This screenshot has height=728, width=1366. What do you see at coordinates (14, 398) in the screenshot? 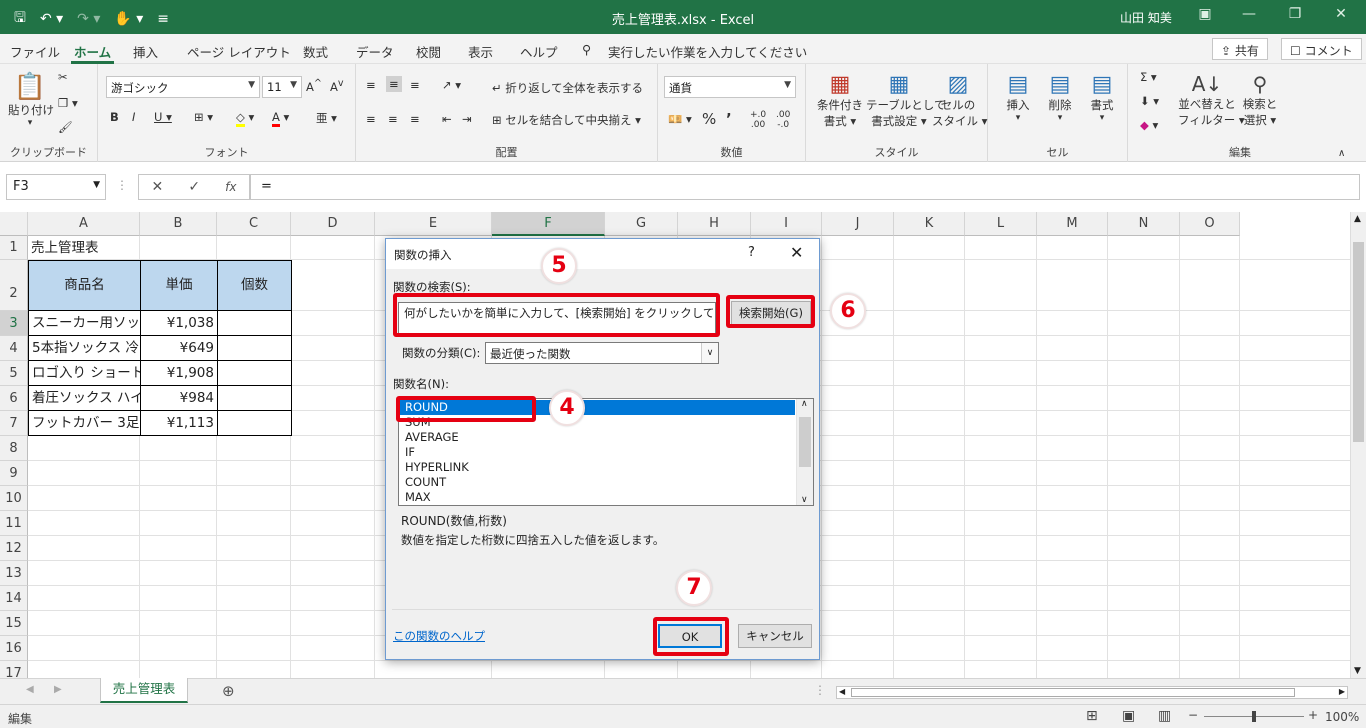
I see `row-header-6: 6` at bounding box center [14, 398].